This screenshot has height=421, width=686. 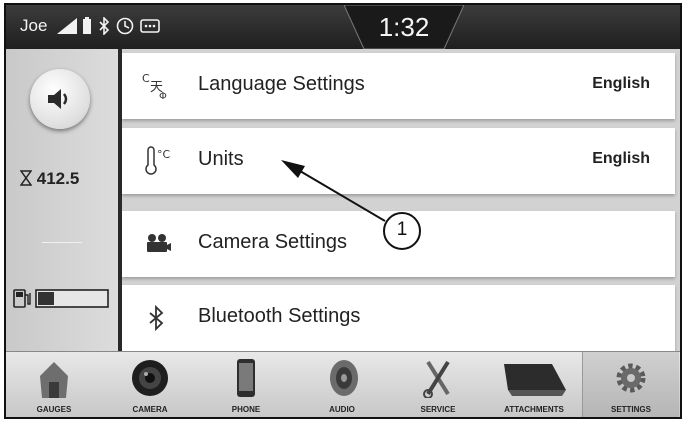 What do you see at coordinates (34, 25) in the screenshot?
I see `user-name: Joe` at bounding box center [34, 25].